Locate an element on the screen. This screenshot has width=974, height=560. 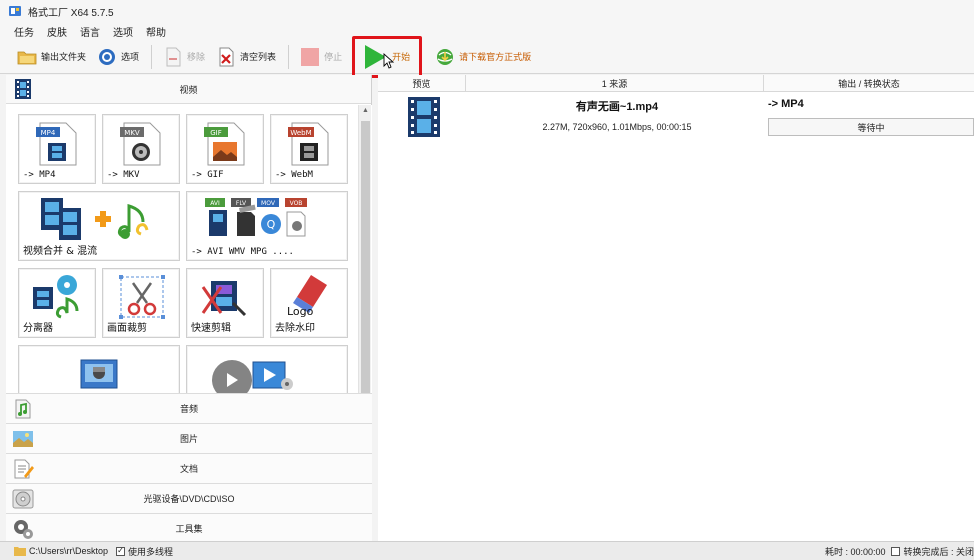
tile-label: 画面裁剪 is located at coordinates (127, 328).